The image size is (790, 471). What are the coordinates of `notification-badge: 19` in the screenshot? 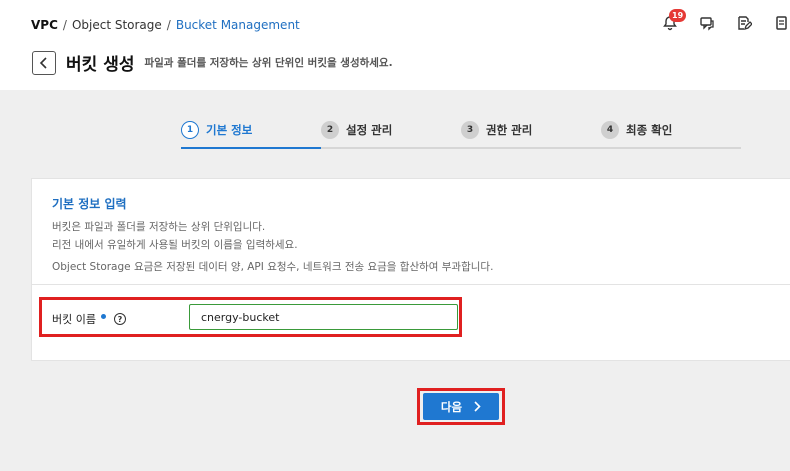 It's located at (678, 15).